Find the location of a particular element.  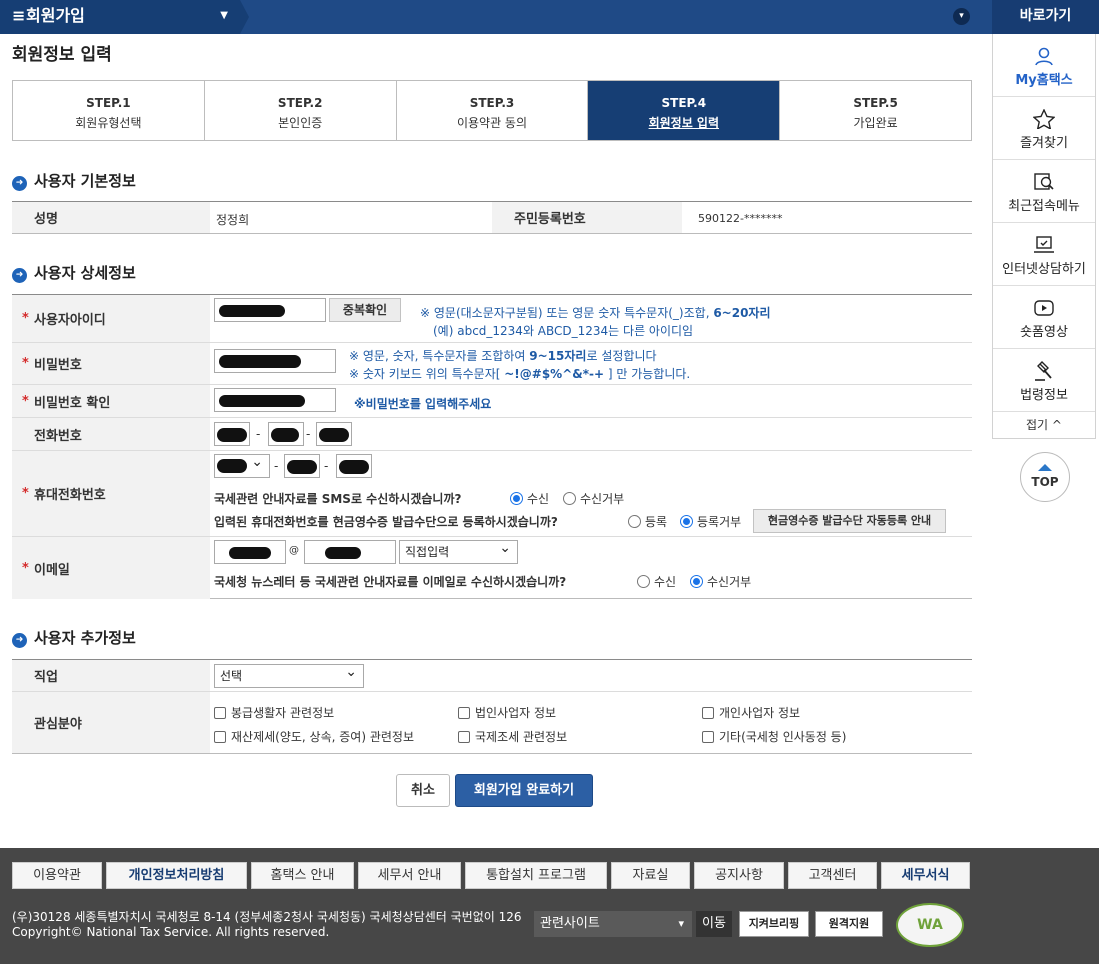

password-confirm-note: ※비밀번호를 입력해주세요 is located at coordinates (423, 404).